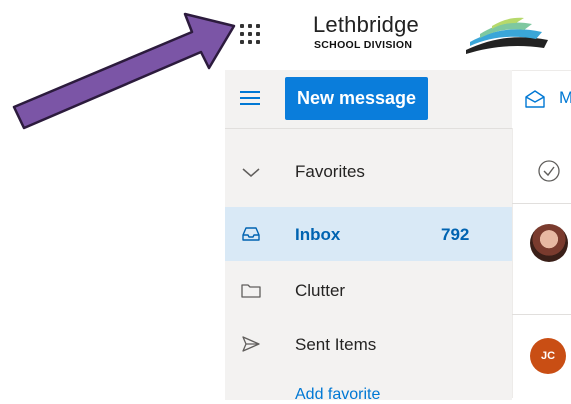 The height and width of the screenshot is (404, 571). What do you see at coordinates (356, 98) in the screenshot?
I see `new-message-button: New message` at bounding box center [356, 98].